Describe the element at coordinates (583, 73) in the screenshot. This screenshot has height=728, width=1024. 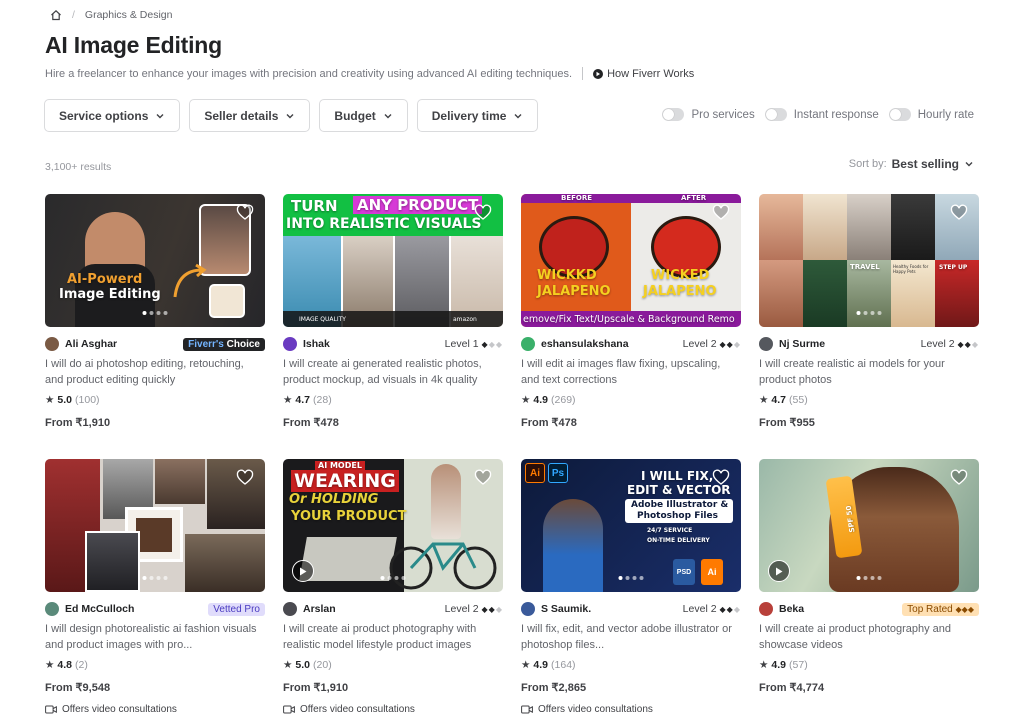
I see `divider` at that location.